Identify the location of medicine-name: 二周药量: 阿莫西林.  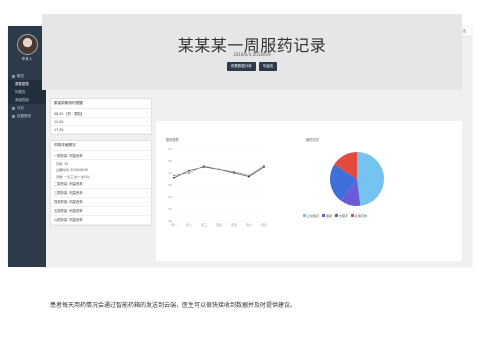
(68, 184).